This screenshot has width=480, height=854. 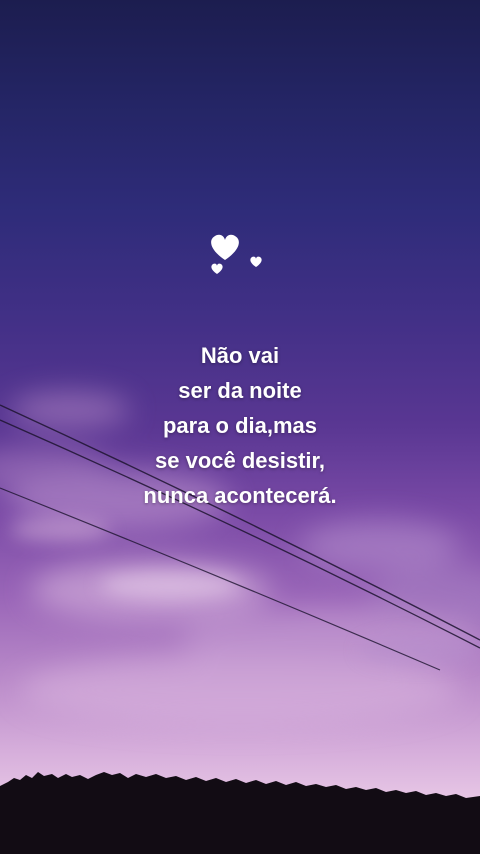 What do you see at coordinates (240, 460) in the screenshot?
I see `quote-line-4: se você desistir,` at bounding box center [240, 460].